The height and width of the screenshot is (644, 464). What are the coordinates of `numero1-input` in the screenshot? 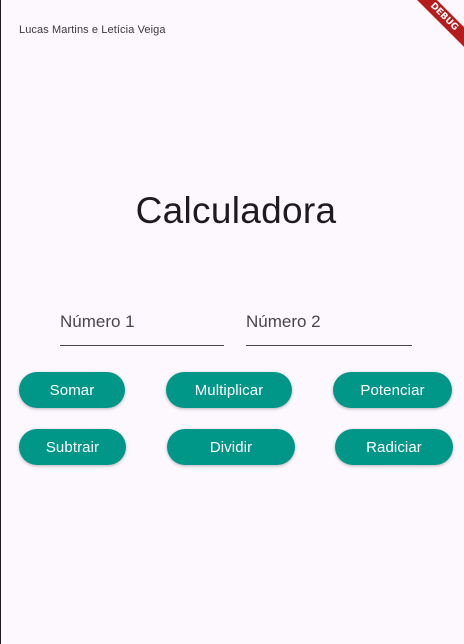 It's located at (142, 326).